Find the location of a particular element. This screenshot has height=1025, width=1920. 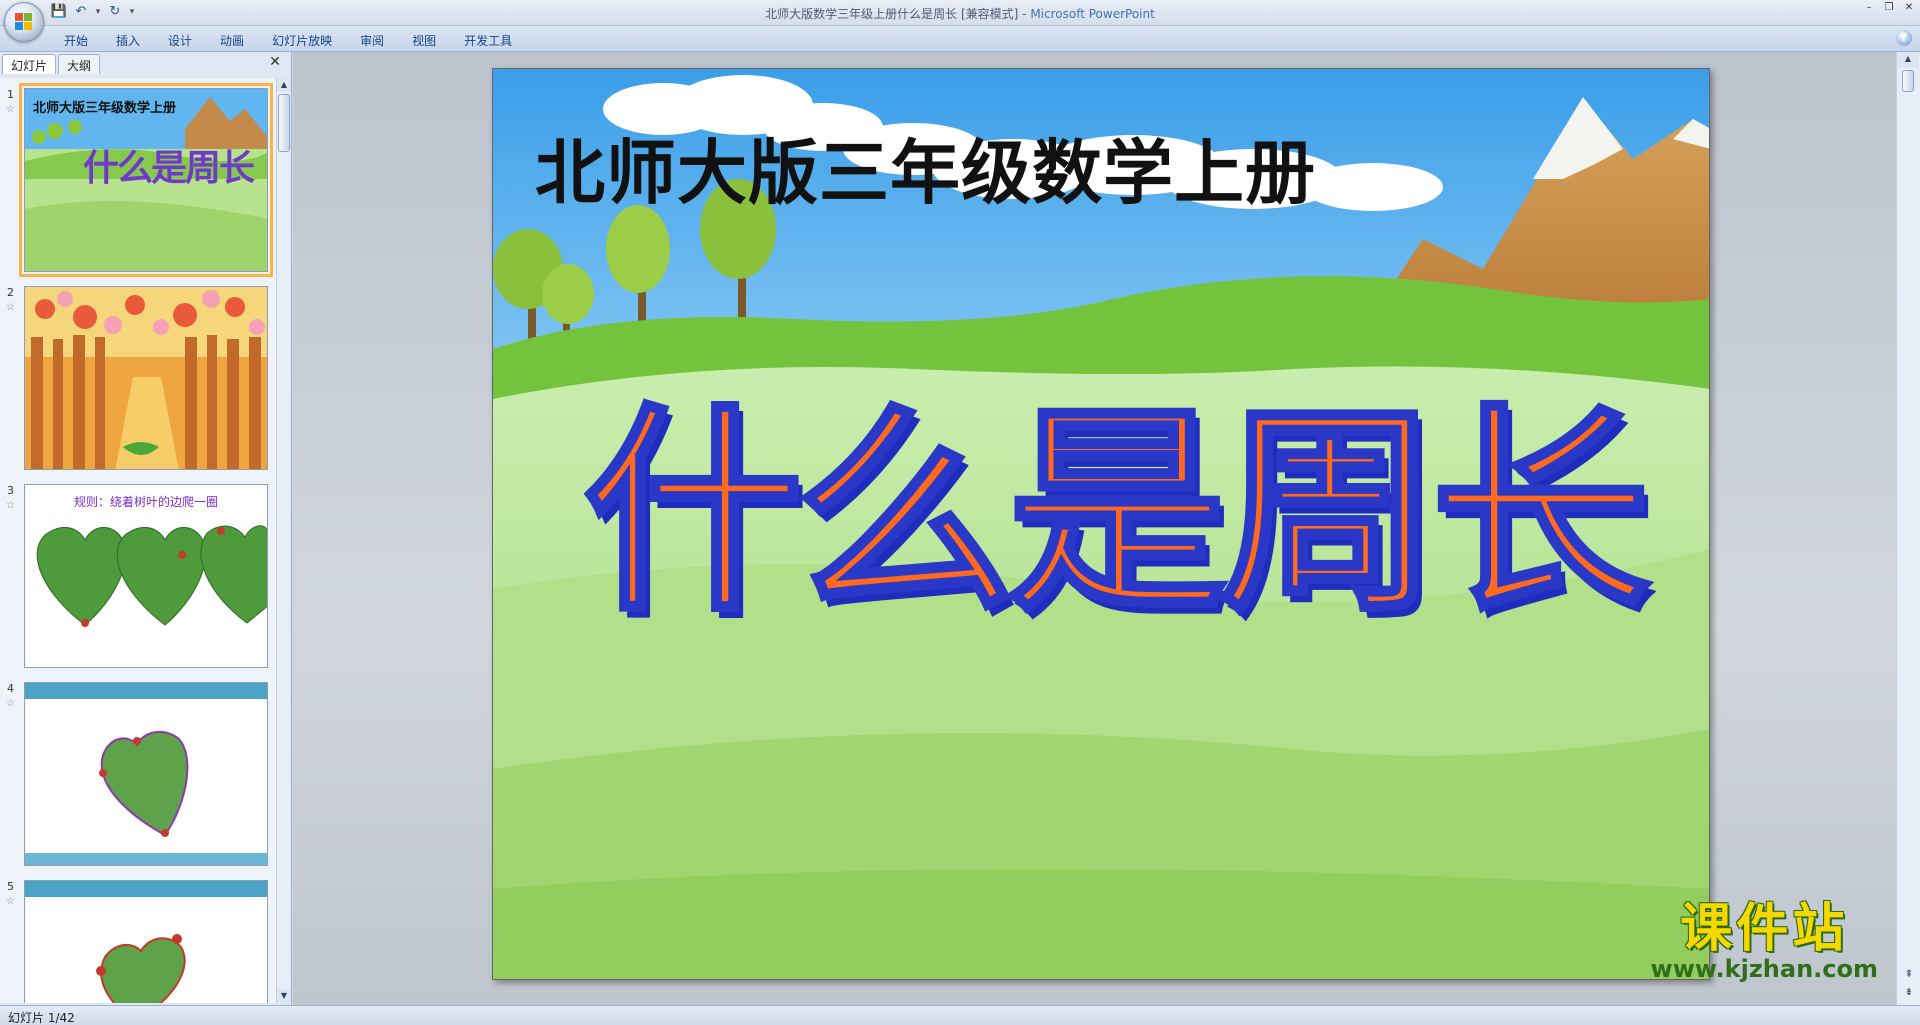

ribbon-tabs: 开始 插入 设计 动画 幻灯片放映 审阅 视图 开发工具 is located at coordinates (288, 40).